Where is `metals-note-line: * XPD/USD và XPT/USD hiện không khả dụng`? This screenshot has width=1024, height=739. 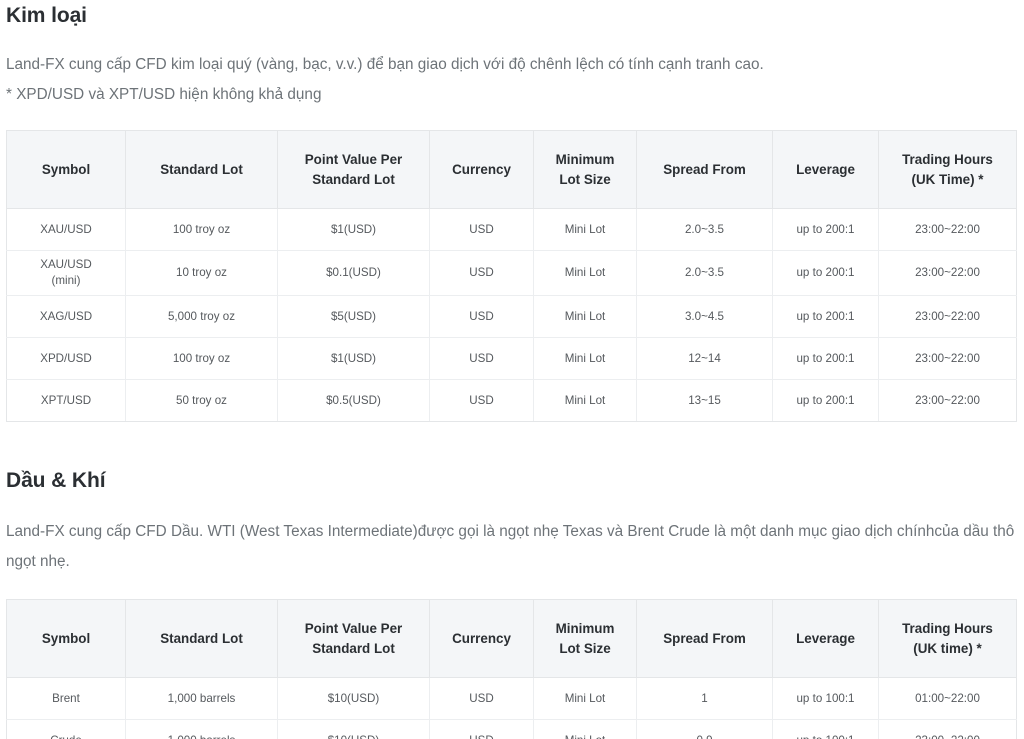
metals-note-line: * XPD/USD và XPT/USD hiện không khả dụng is located at coordinates (164, 94).